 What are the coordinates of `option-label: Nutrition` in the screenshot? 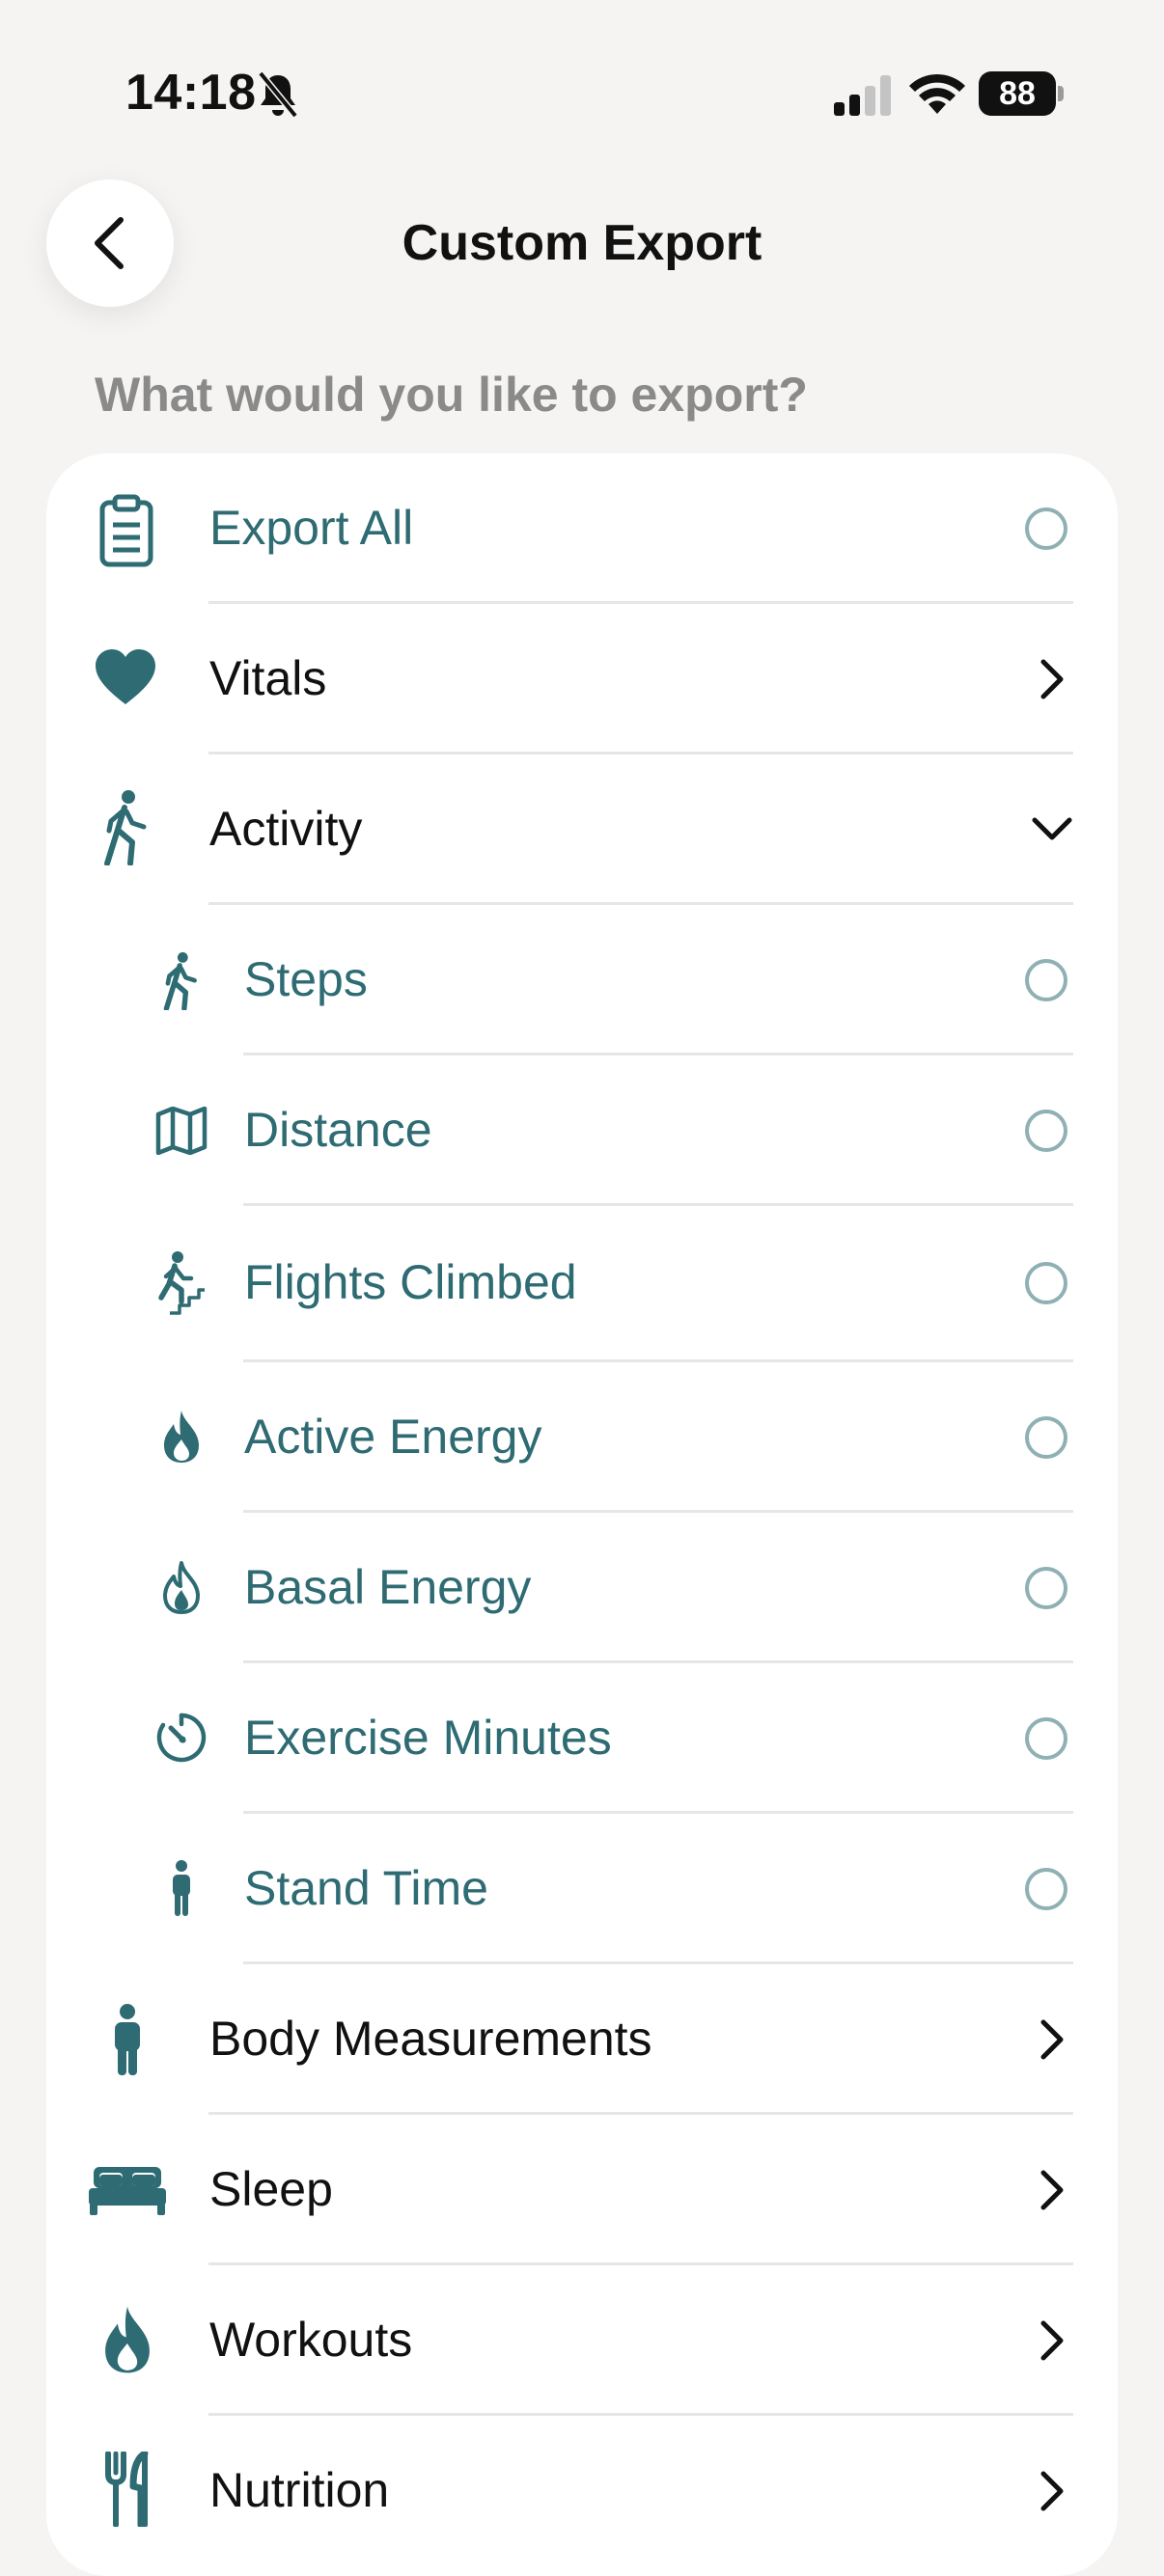 It's located at (300, 2490).